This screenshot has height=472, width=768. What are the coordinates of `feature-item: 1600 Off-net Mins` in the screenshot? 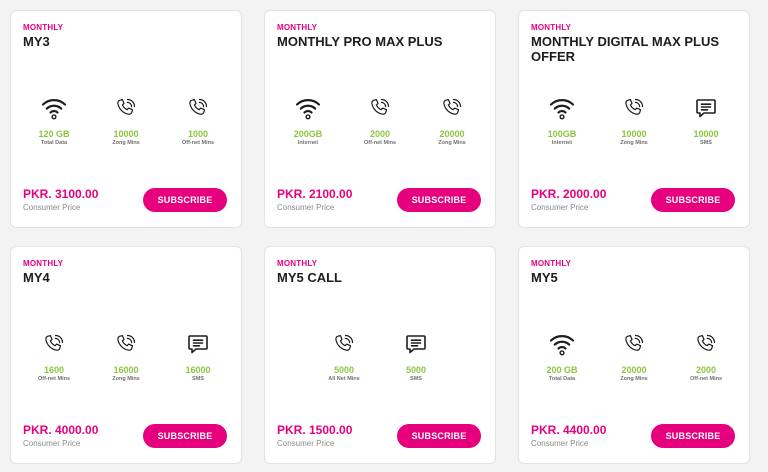 It's located at (54, 355).